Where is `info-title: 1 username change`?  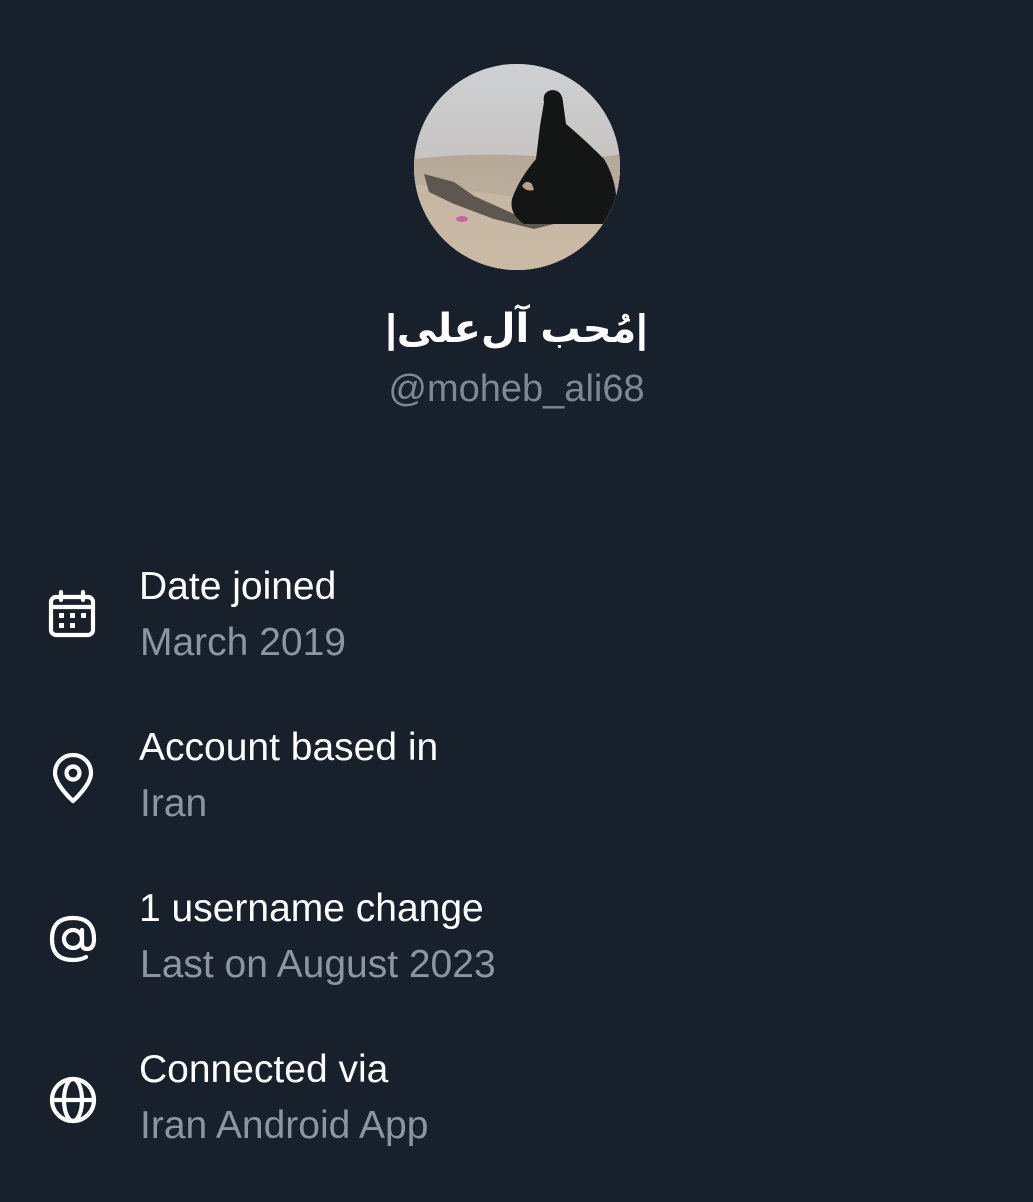 info-title: 1 username change is located at coordinates (311, 908).